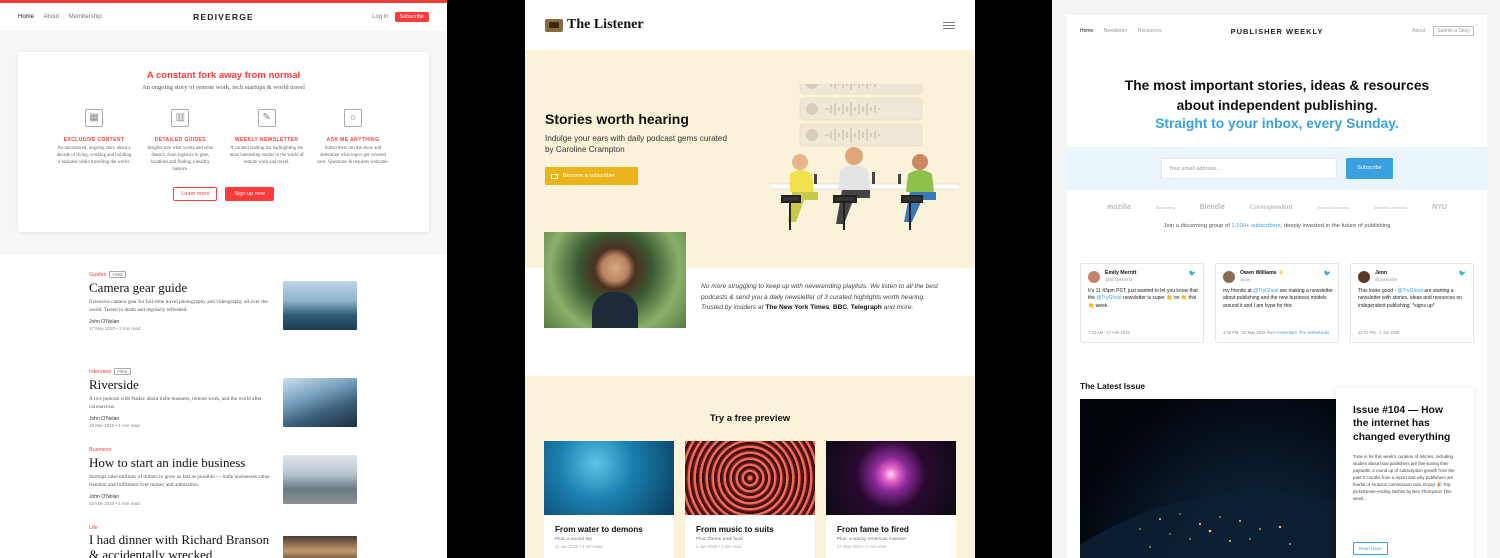 This screenshot has width=1500, height=558. Describe the element at coordinates (617, 119) in the screenshot. I see `hero-title: Stories worth hearing` at that location.